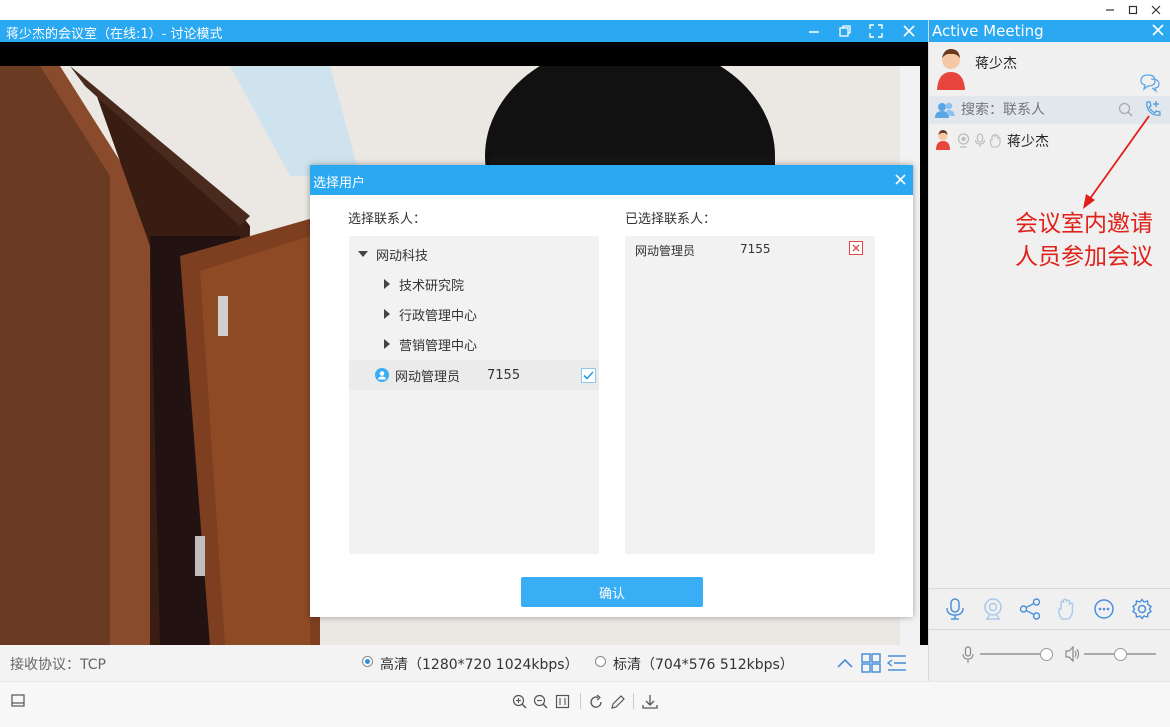  What do you see at coordinates (755, 249) in the screenshot?
I see `selected-id: 7155` at bounding box center [755, 249].